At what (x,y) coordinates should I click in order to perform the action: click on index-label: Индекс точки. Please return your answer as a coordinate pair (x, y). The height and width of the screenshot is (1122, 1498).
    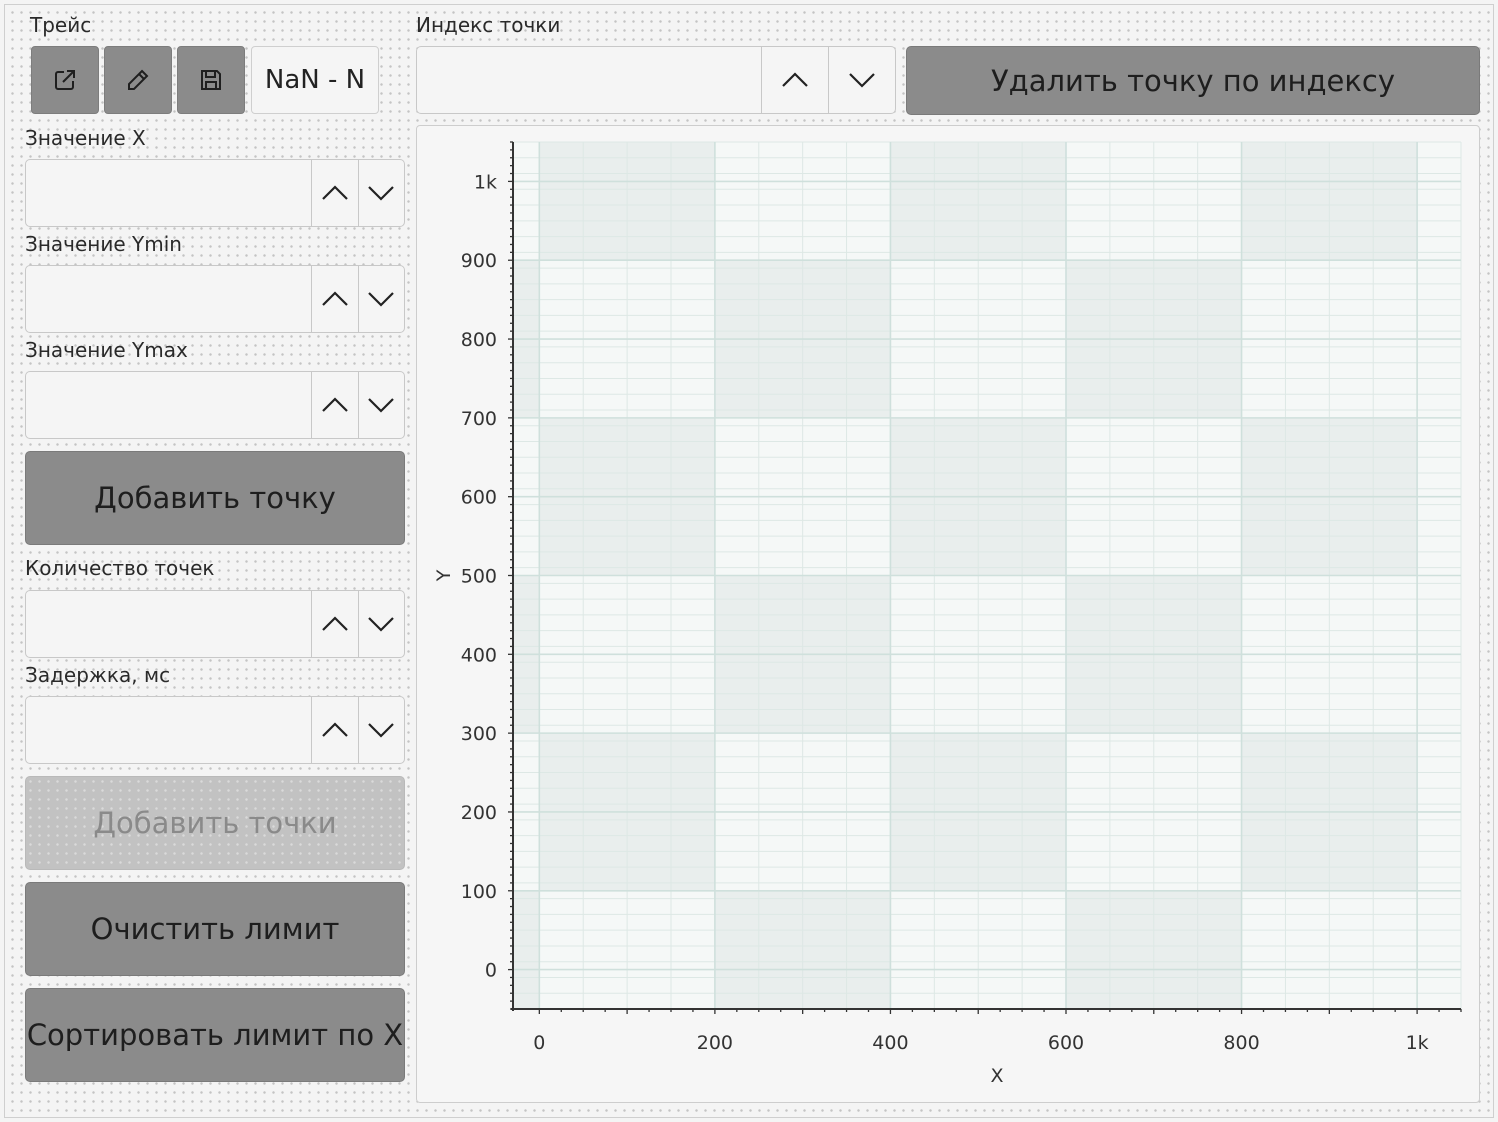
    Looking at the image, I should click on (488, 25).